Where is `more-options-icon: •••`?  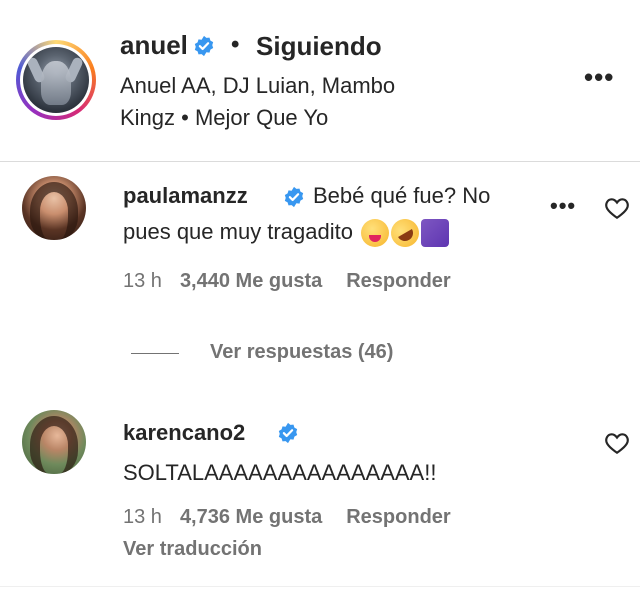 more-options-icon: ••• is located at coordinates (599, 77).